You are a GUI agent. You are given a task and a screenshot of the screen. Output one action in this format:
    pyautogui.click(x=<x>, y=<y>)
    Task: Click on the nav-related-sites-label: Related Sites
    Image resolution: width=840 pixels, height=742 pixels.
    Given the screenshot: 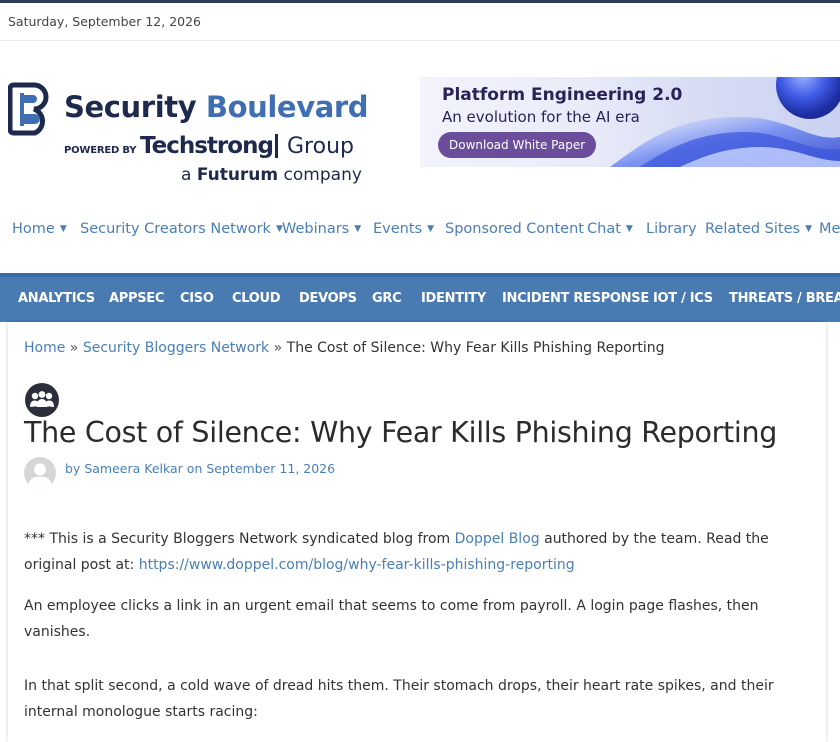 What is the action you would take?
    pyautogui.click(x=753, y=229)
    